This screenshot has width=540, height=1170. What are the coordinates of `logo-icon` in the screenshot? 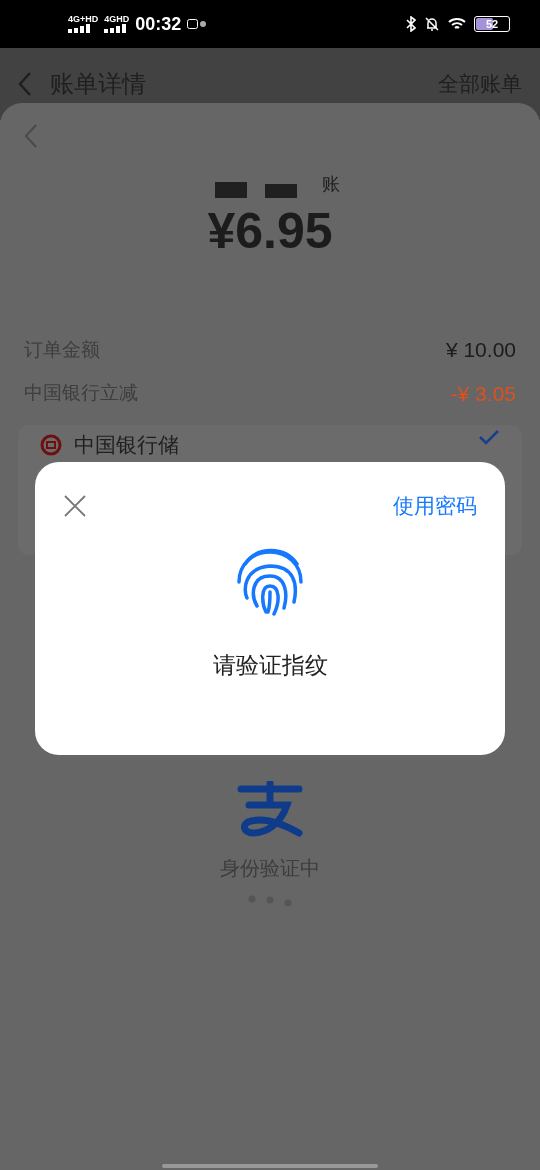 It's located at (270, 809).